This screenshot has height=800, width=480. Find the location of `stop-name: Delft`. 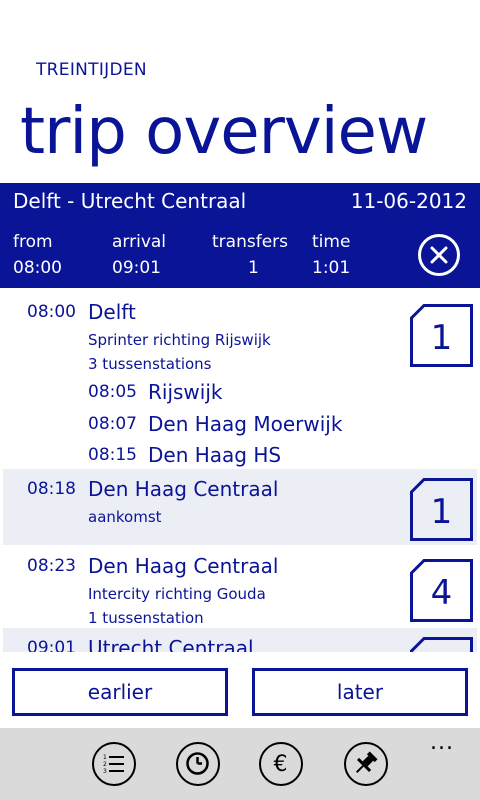

stop-name: Delft is located at coordinates (112, 312).